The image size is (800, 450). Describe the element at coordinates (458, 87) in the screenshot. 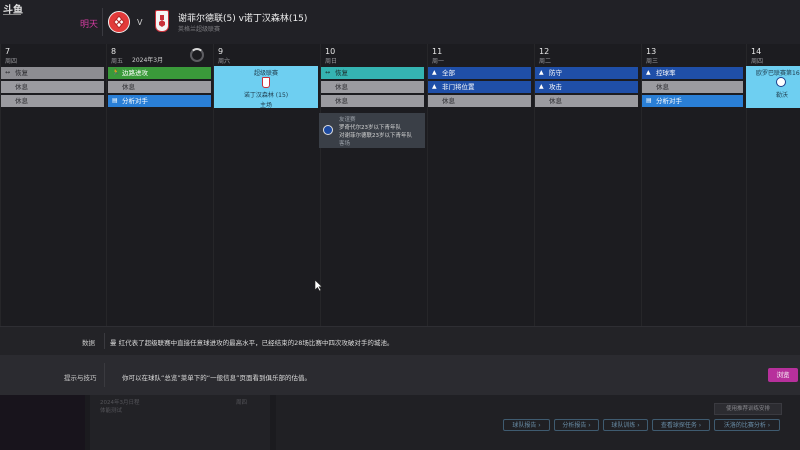

I see `slot-label: 非门将位置` at that location.